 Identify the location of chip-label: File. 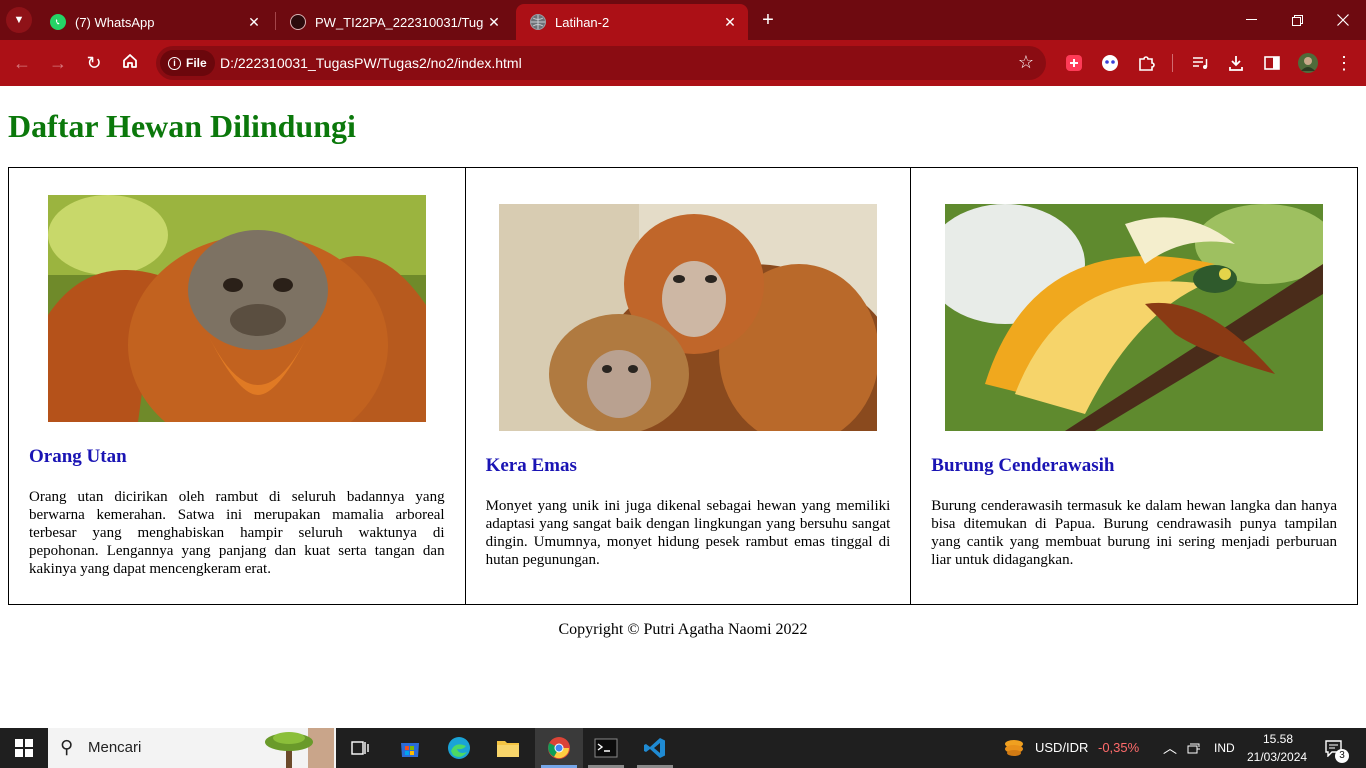
(196, 63).